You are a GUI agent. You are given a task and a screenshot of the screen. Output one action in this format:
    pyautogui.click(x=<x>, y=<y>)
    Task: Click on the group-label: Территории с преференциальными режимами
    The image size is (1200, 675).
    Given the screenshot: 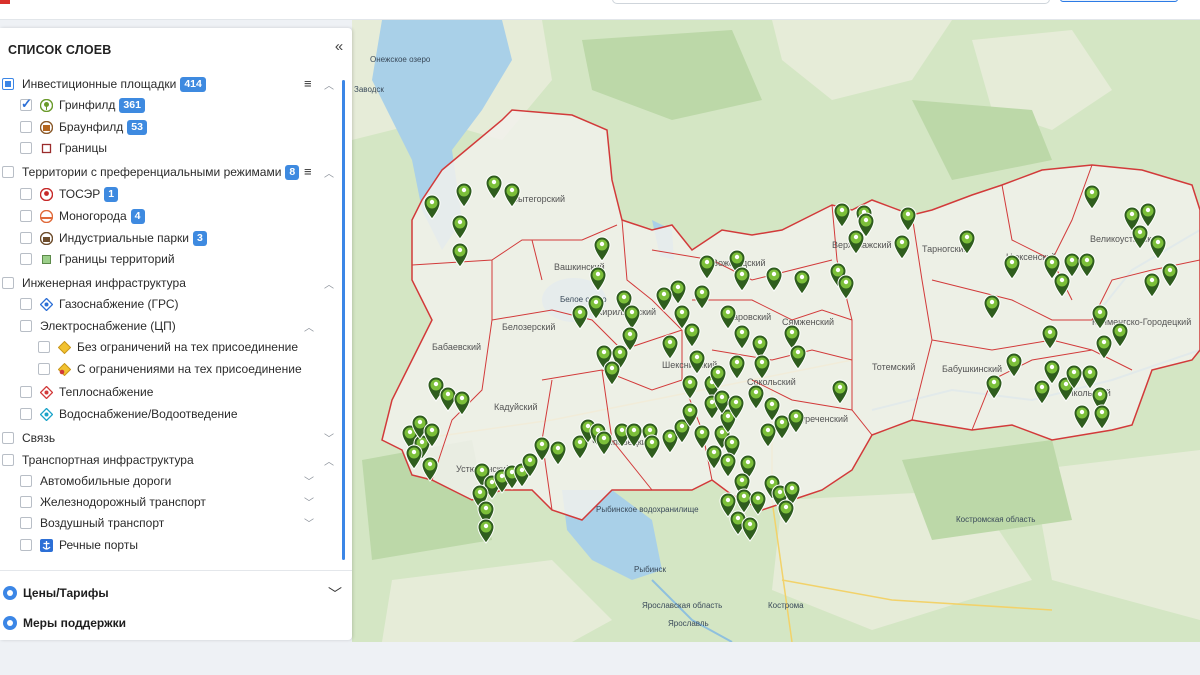 What is the action you would take?
    pyautogui.click(x=152, y=172)
    